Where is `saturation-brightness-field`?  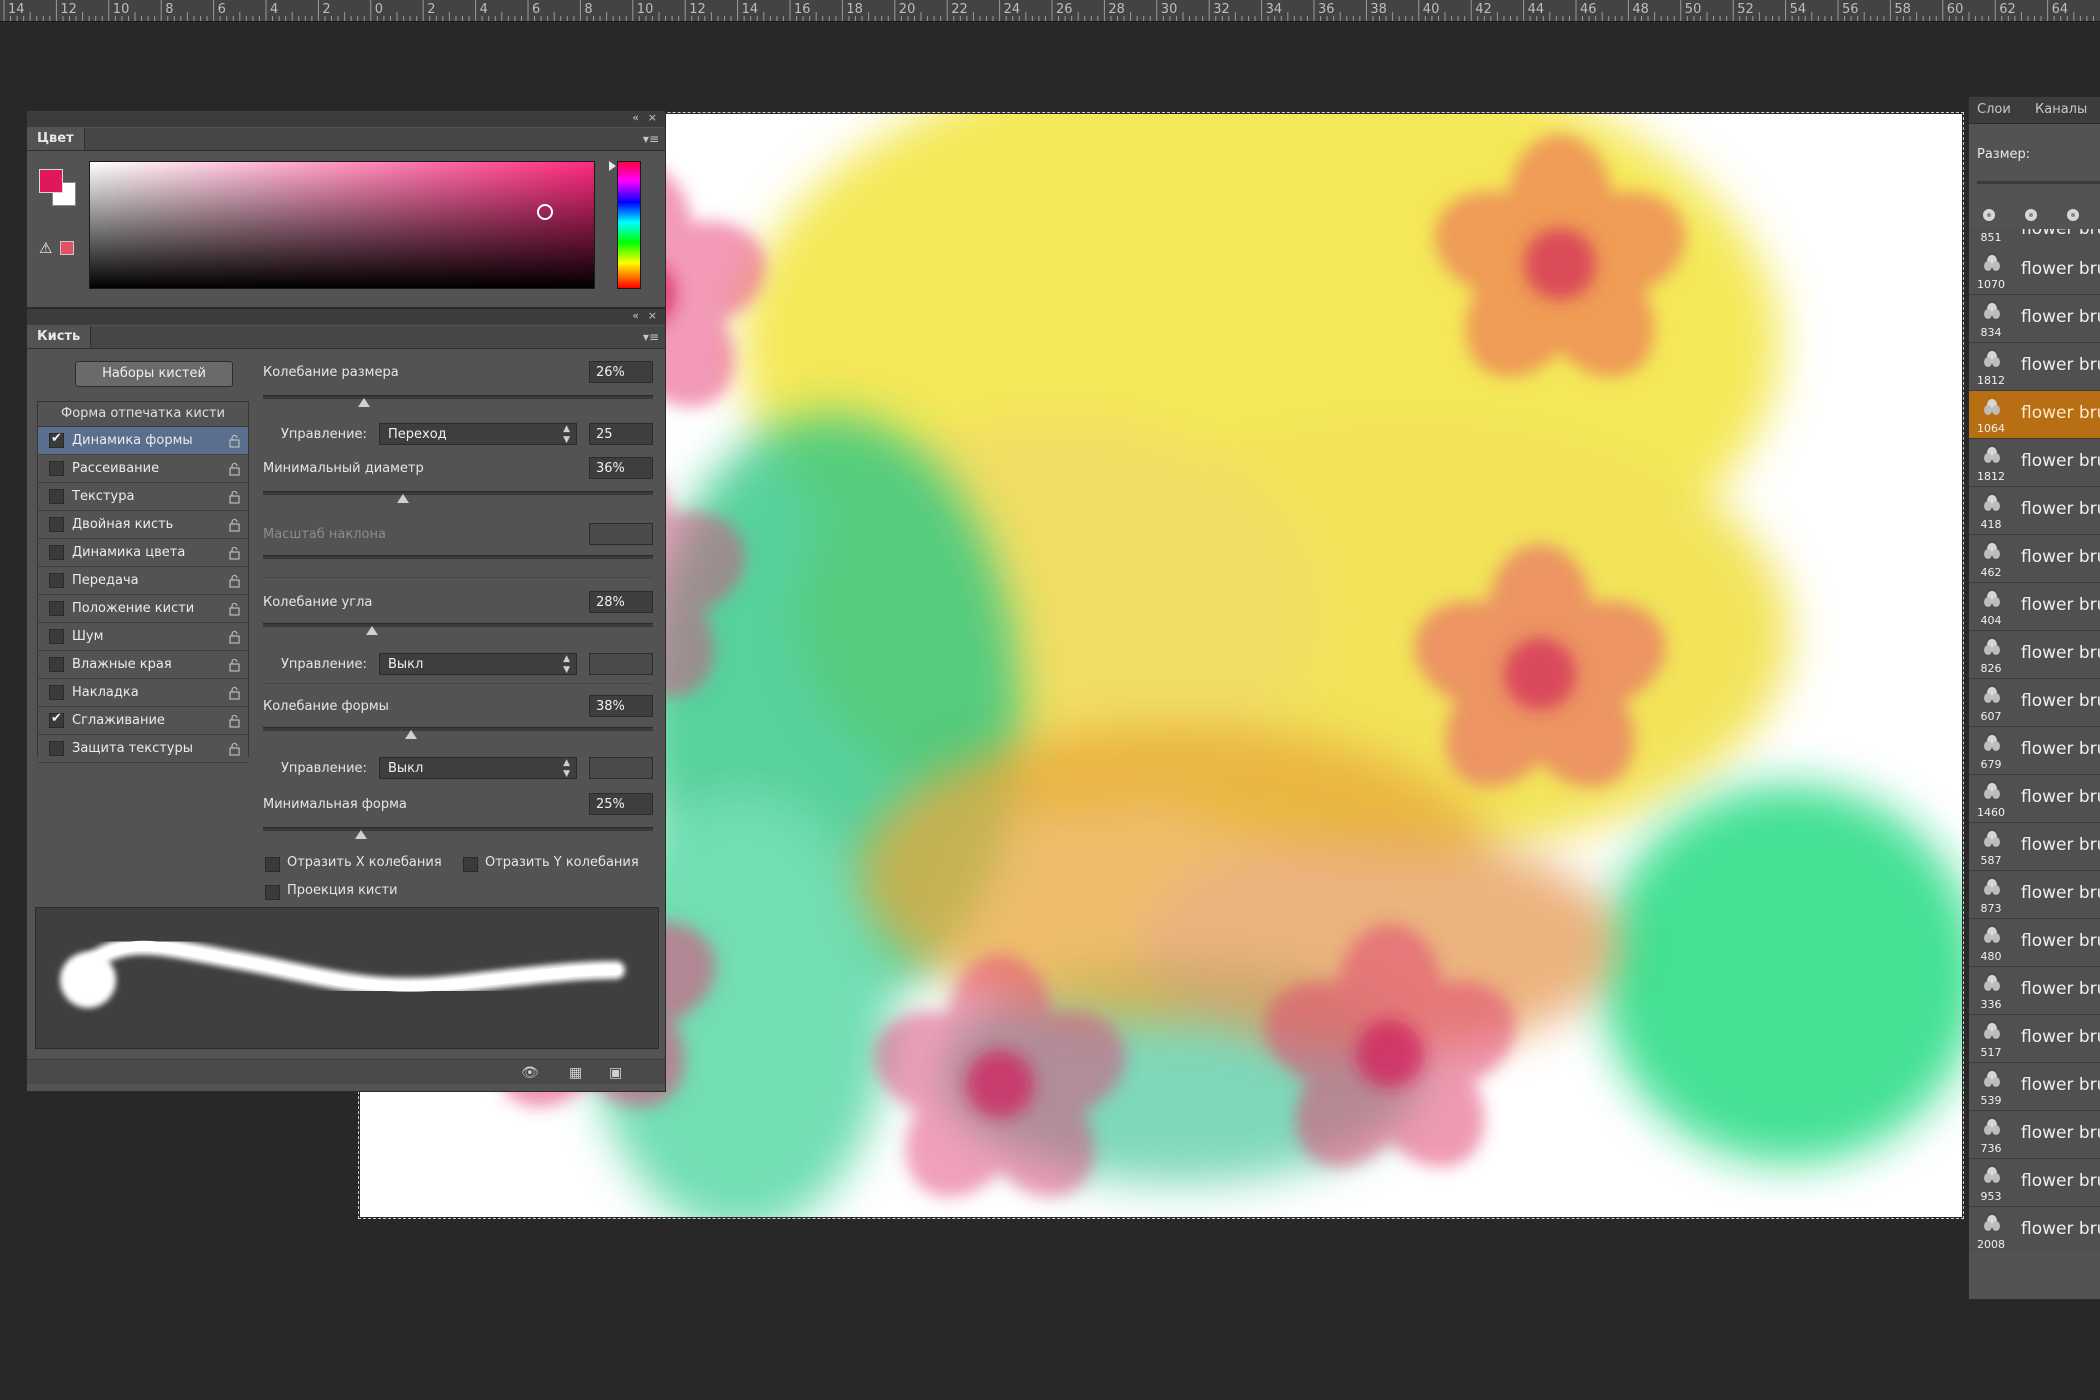 saturation-brightness-field is located at coordinates (342, 225).